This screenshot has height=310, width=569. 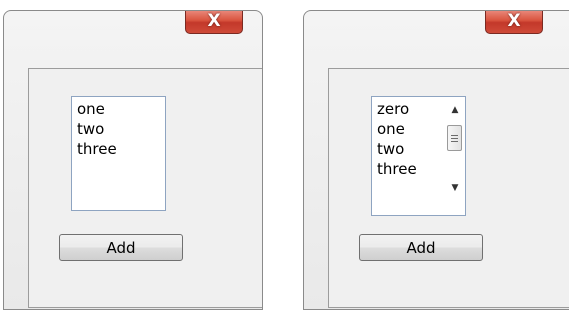 I want to click on listbox: one two three, so click(x=118, y=153).